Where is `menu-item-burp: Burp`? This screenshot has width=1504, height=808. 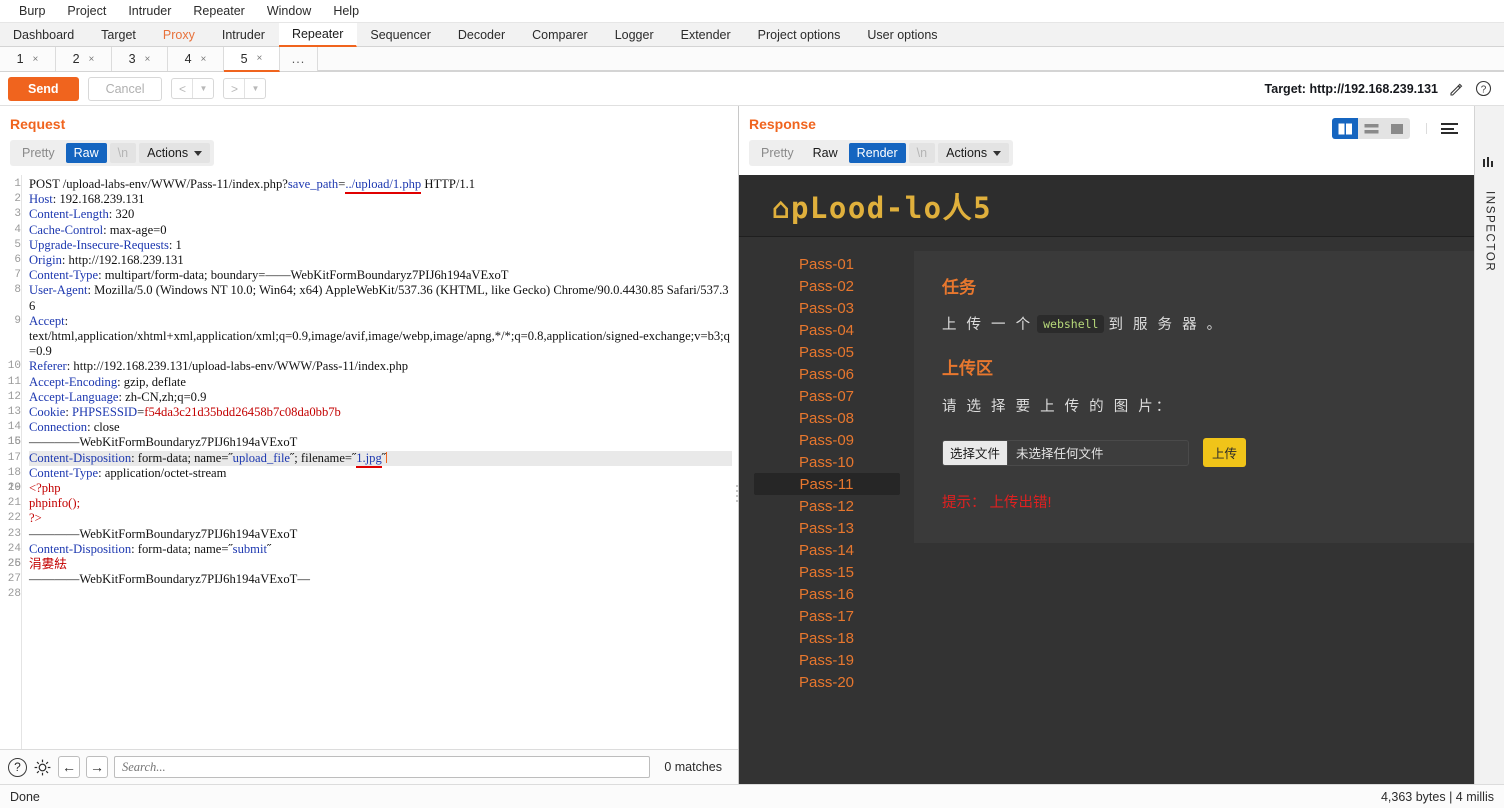
menu-item-burp: Burp is located at coordinates (32, 11).